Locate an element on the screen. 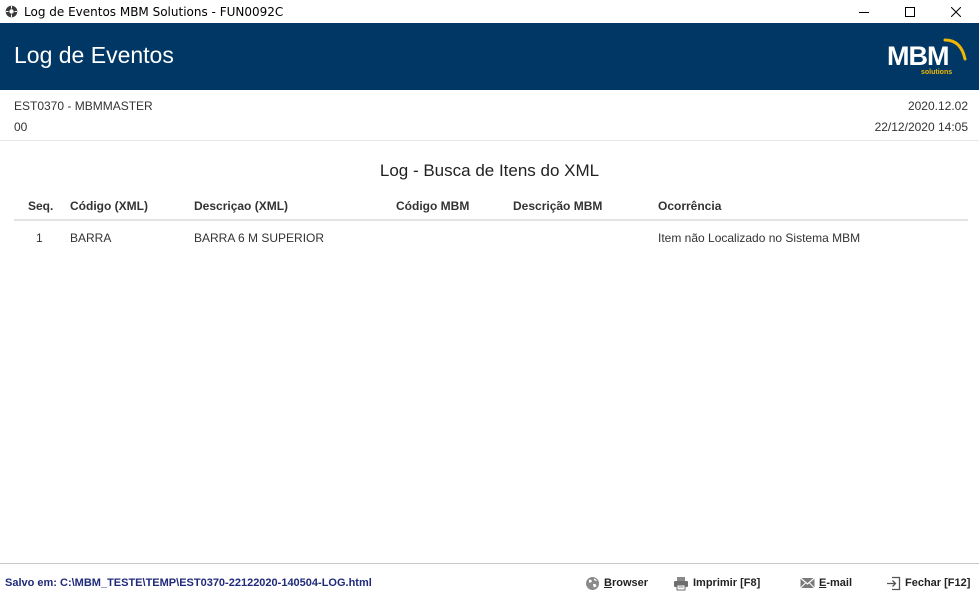 The width and height of the screenshot is (979, 602). exit-icon is located at coordinates (893, 583).